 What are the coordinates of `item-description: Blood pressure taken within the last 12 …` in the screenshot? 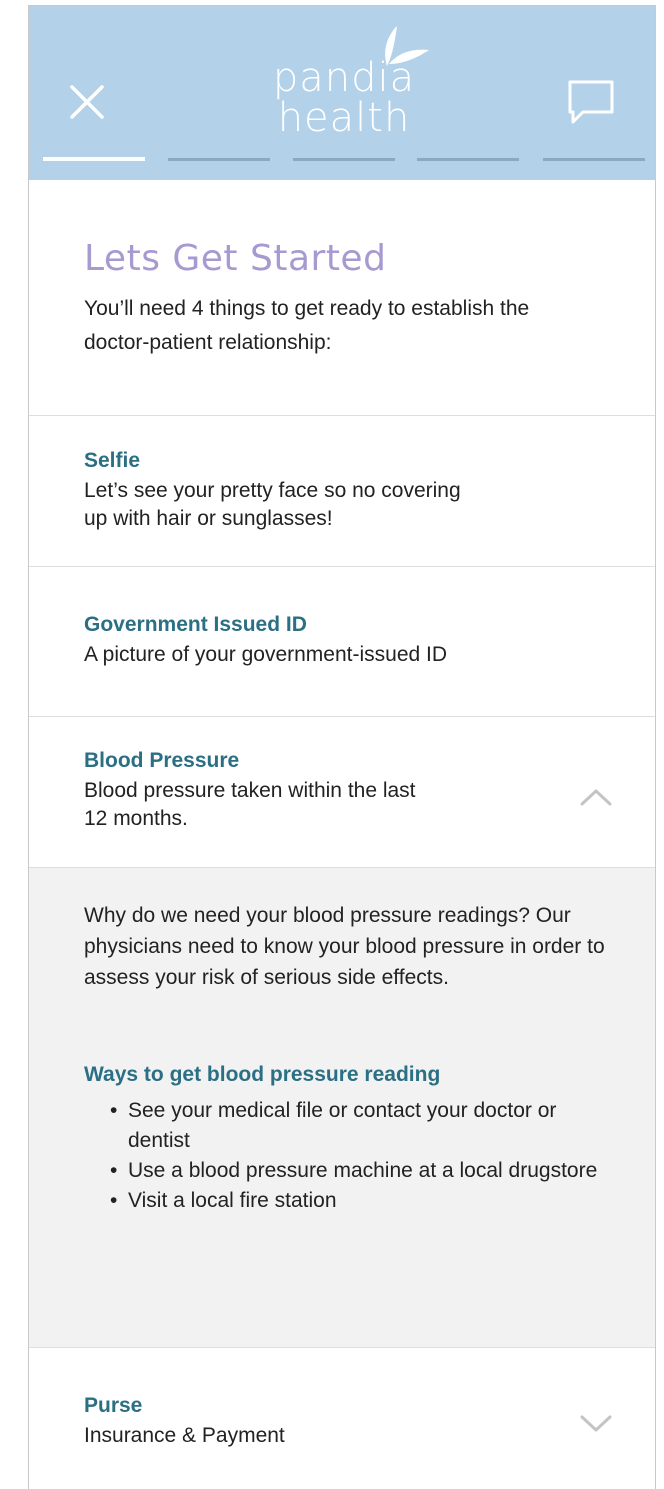 It's located at (250, 804).